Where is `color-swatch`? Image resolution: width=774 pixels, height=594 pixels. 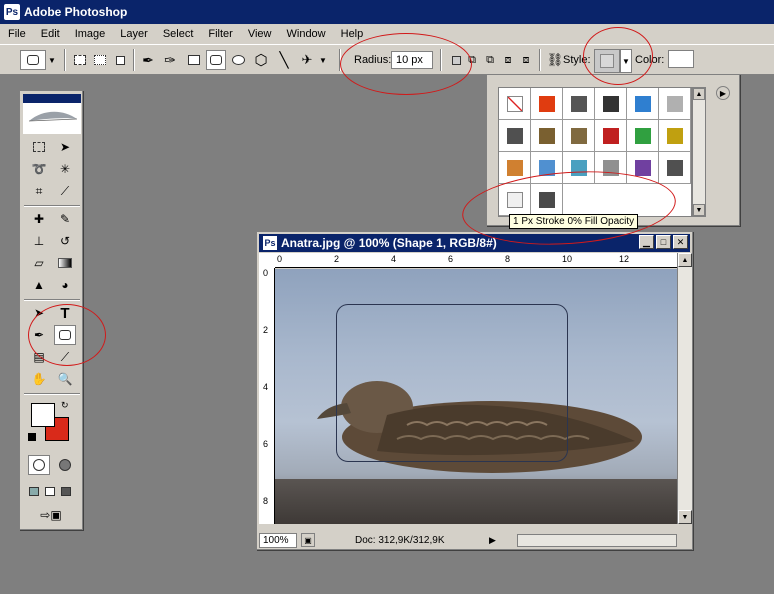
color-swatch is located at coordinates (681, 59).